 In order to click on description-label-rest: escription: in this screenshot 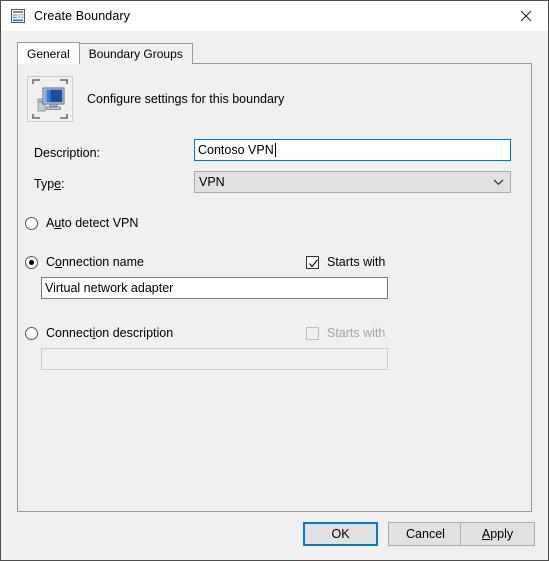, I will do `click(72, 153)`.